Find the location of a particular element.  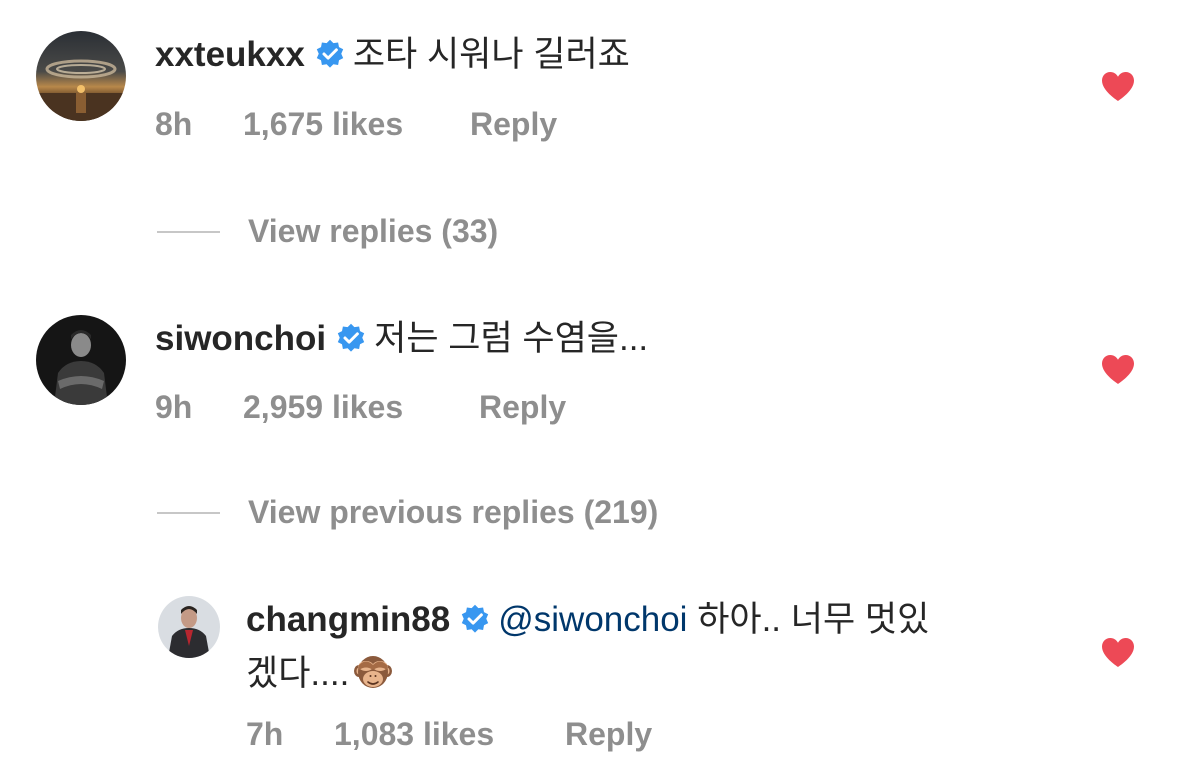

mention-link: @siwonchoi is located at coordinates (592, 619).